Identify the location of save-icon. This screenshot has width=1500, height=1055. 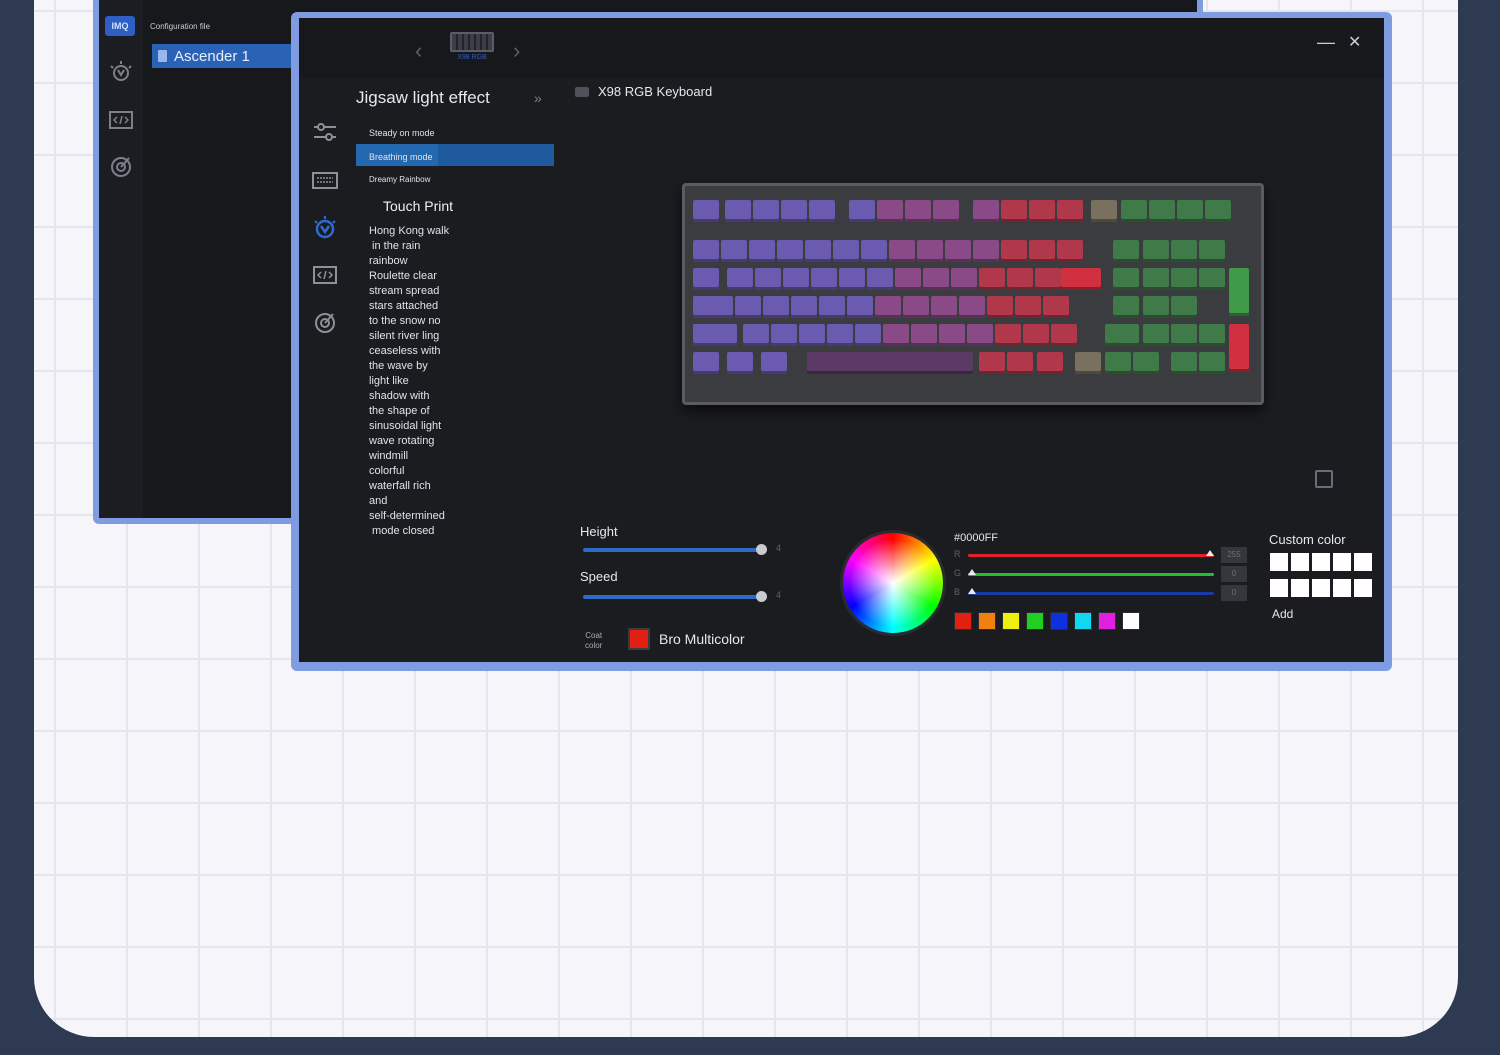
(1324, 479).